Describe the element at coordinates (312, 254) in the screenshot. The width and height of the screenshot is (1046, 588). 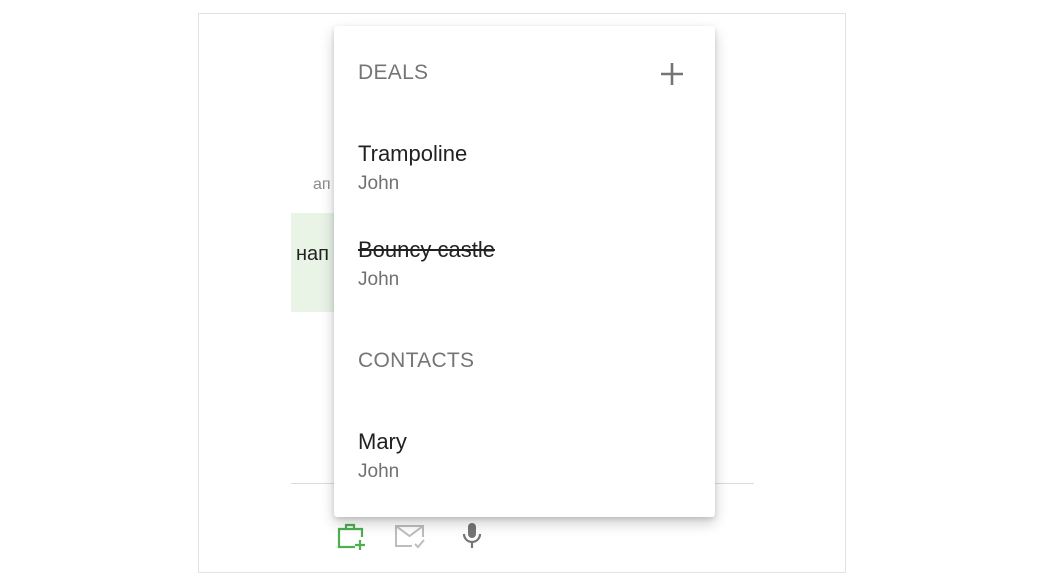
I see `message-text-fragment: нап` at that location.